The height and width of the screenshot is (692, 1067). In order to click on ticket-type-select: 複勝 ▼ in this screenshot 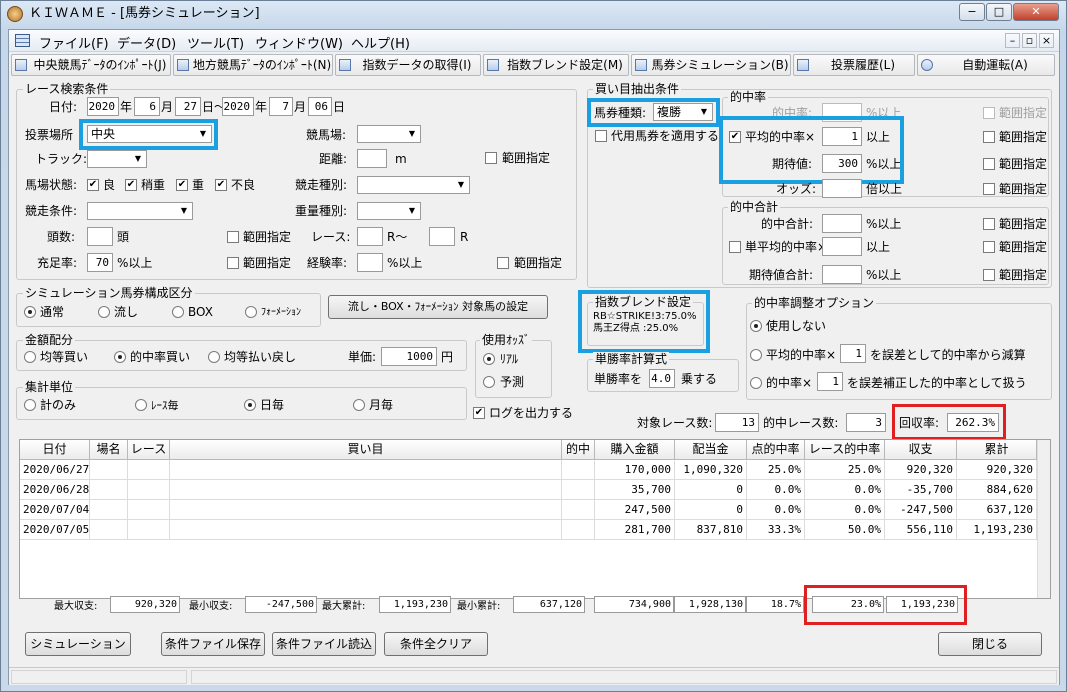, I will do `click(683, 112)`.